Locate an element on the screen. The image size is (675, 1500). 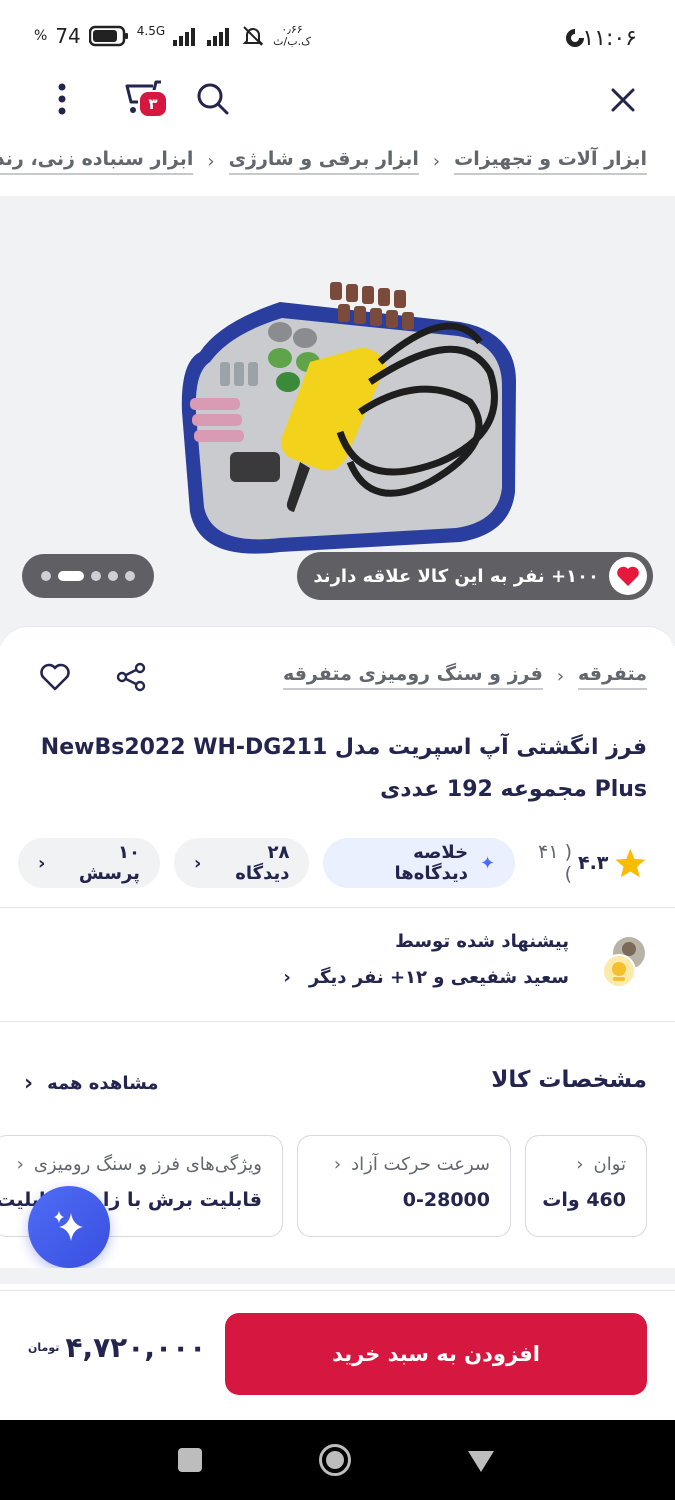
section-separator is located at coordinates (337, 1276).